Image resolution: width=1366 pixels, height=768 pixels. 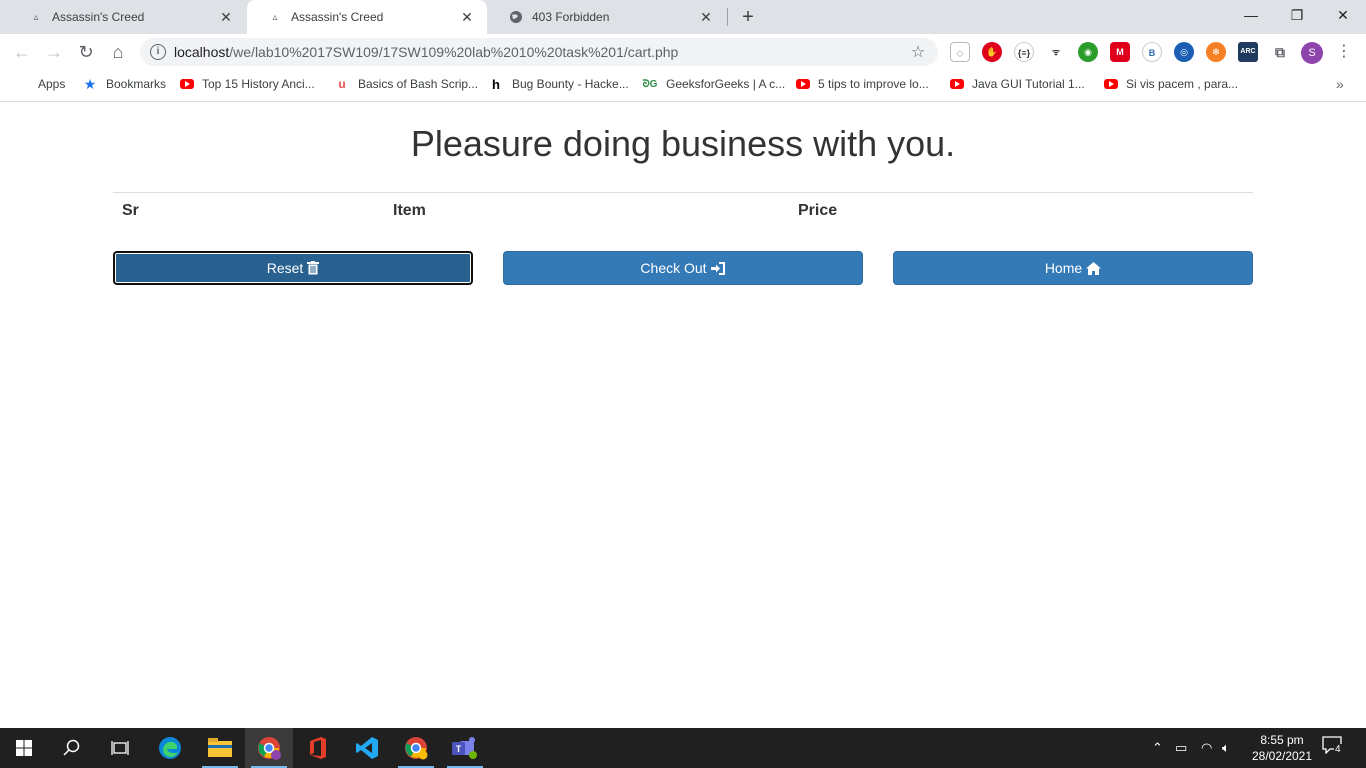 I want to click on vscode-icon, so click(x=367, y=748).